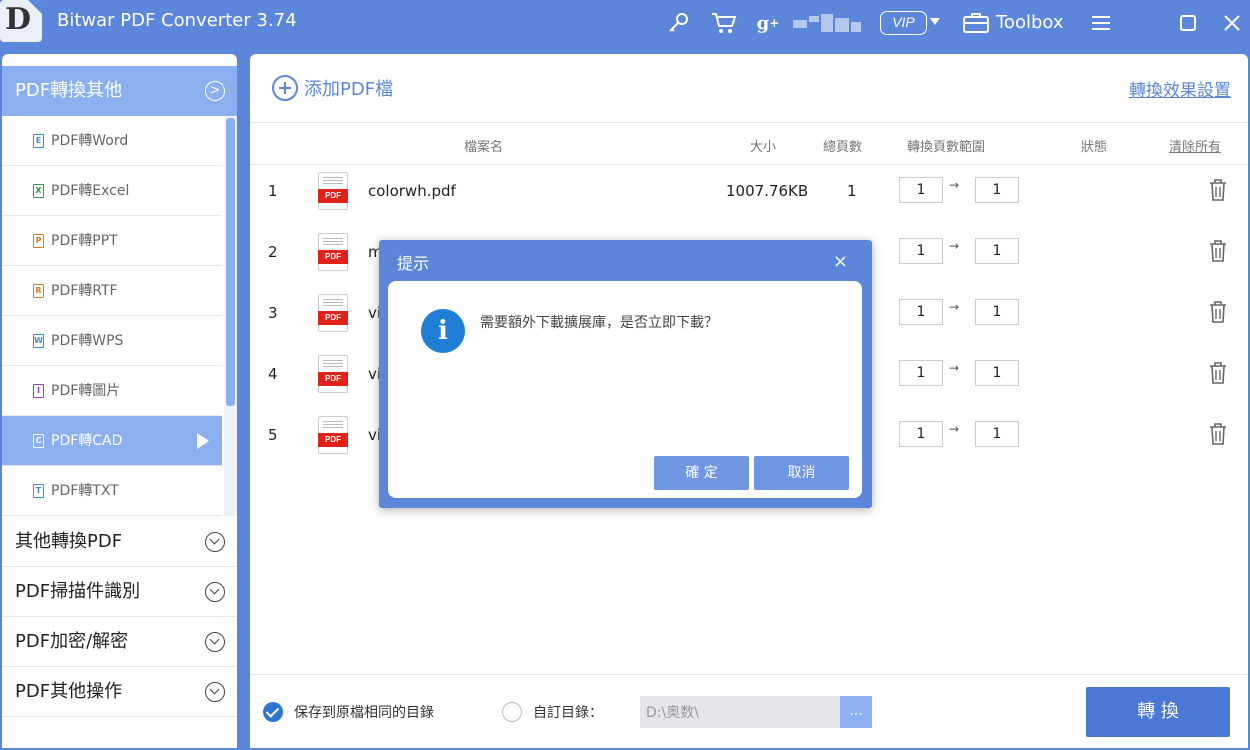 This screenshot has width=1250, height=750. What do you see at coordinates (84, 291) in the screenshot?
I see `sidebar-item-label: PDF轉RTF` at bounding box center [84, 291].